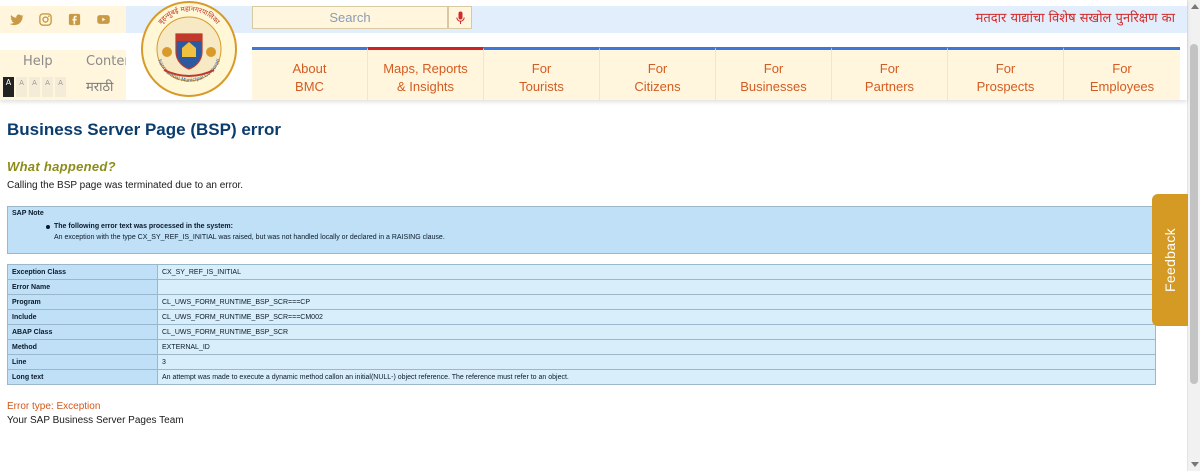 The image size is (1200, 471). What do you see at coordinates (310, 73) in the screenshot?
I see `nav-about-bmc: About BMC` at bounding box center [310, 73].